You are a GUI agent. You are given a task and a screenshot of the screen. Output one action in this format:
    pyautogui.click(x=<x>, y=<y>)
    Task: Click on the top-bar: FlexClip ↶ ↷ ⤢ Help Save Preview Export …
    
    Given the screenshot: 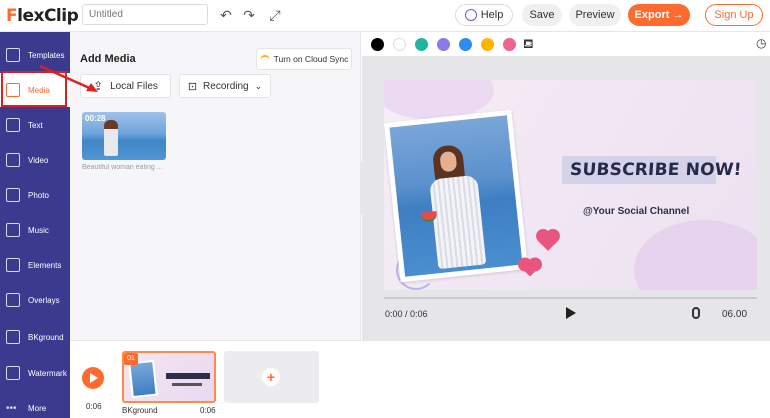 What is the action you would take?
    pyautogui.click(x=385, y=16)
    